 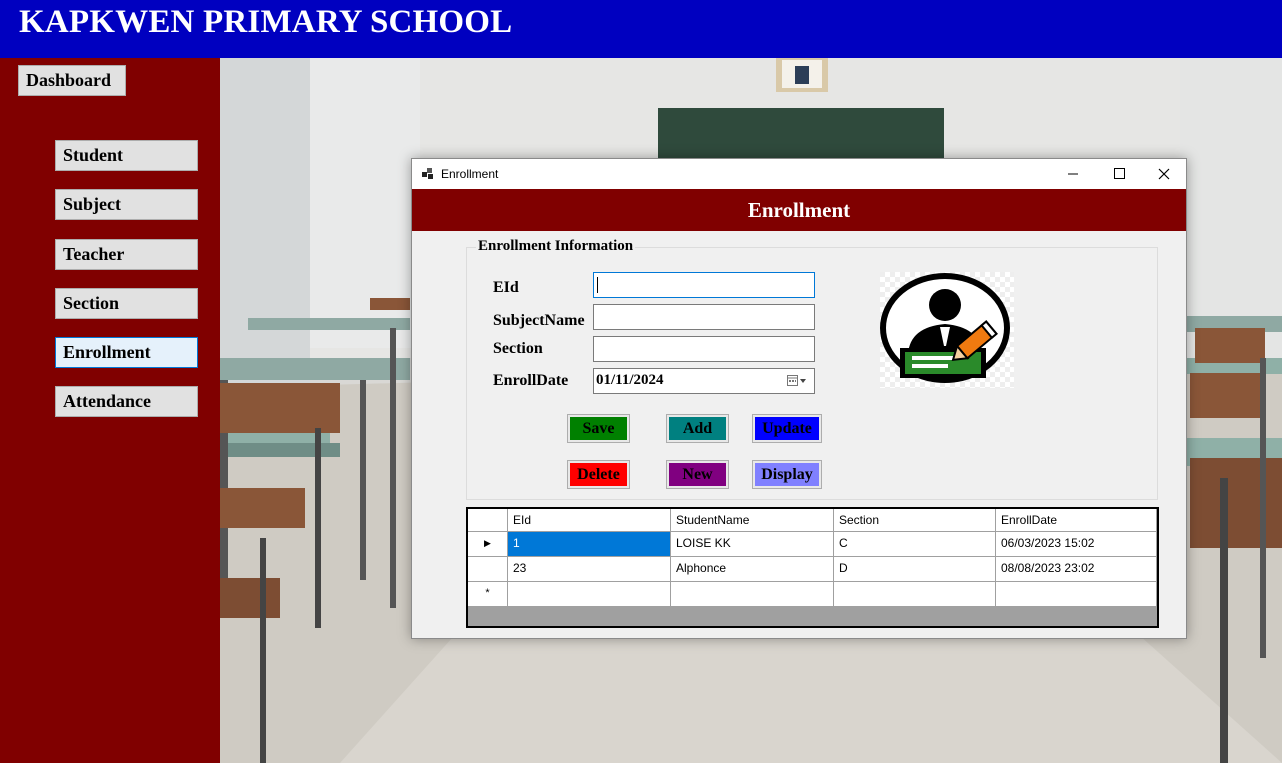 I want to click on row-header-current: ▶, so click(x=488, y=544).